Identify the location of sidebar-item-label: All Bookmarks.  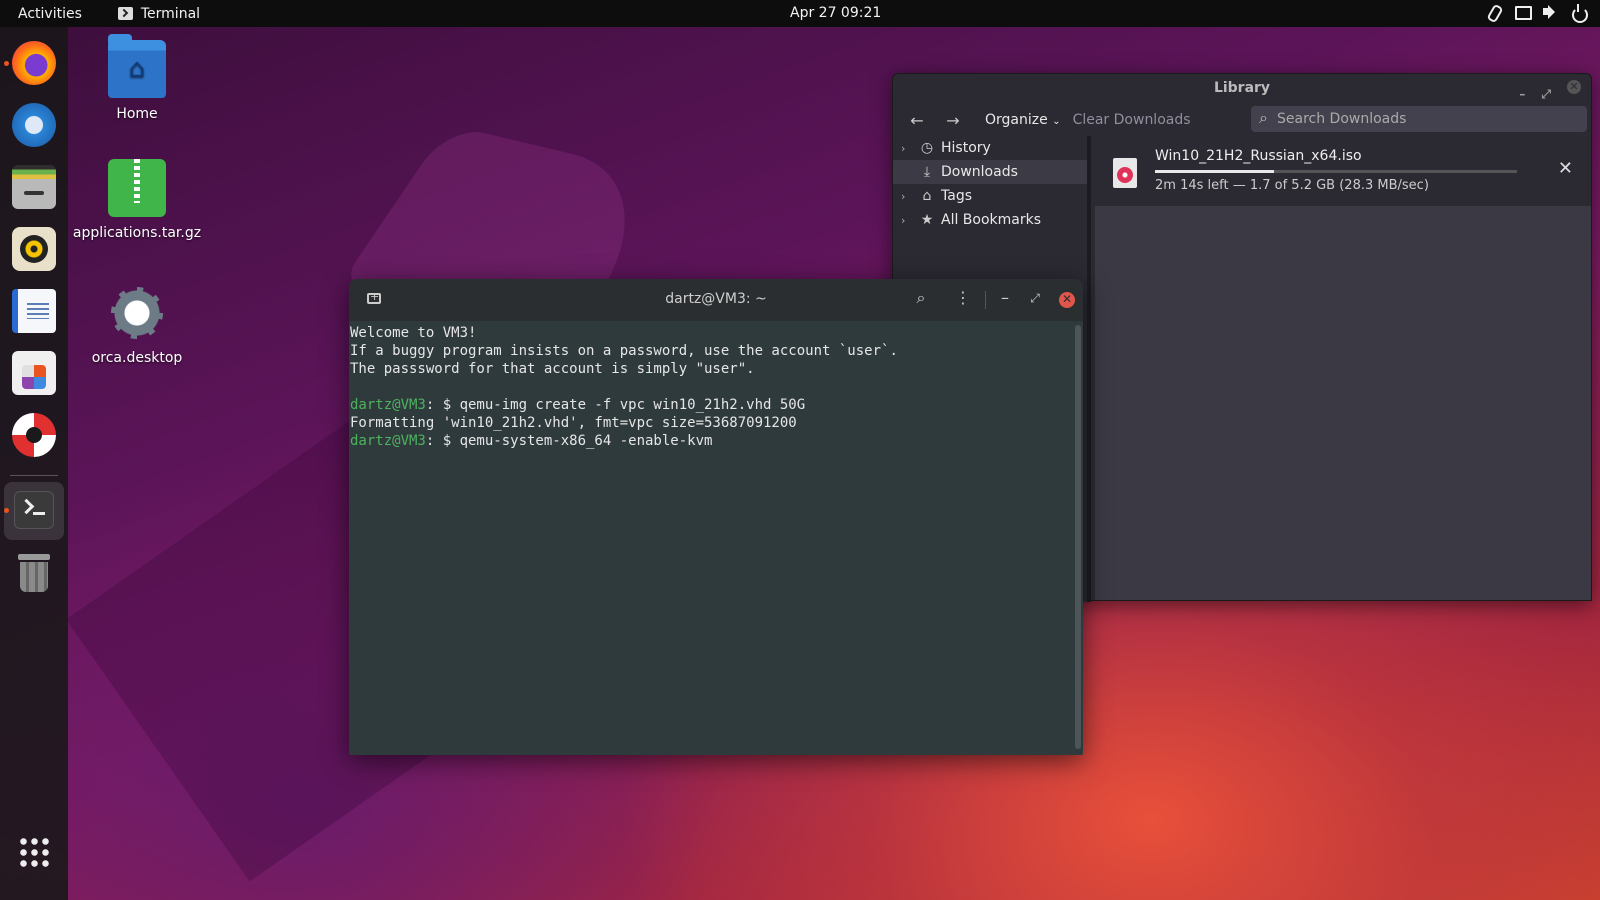
(991, 220).